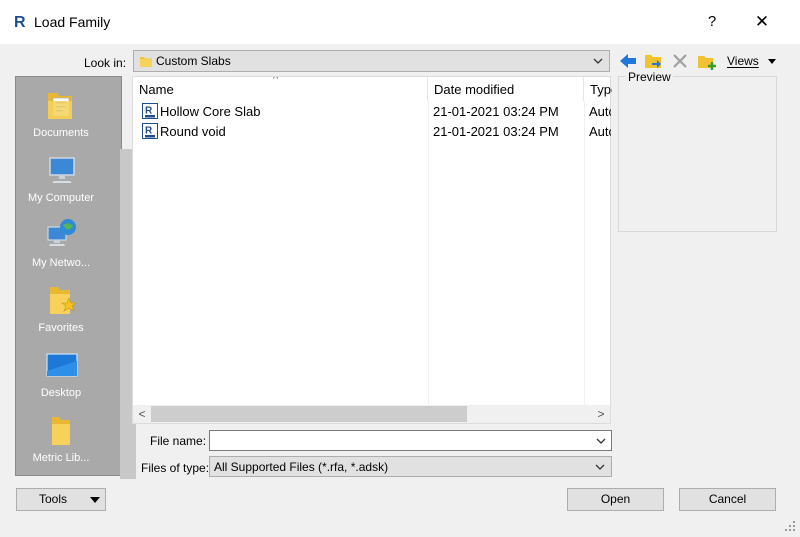  I want to click on look-in-label: Look in:, so click(105, 63).